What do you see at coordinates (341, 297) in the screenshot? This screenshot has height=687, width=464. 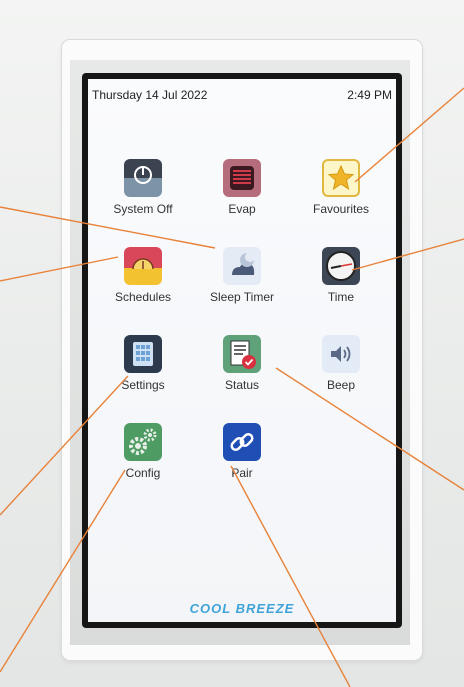 I see `time-label: Time` at bounding box center [341, 297].